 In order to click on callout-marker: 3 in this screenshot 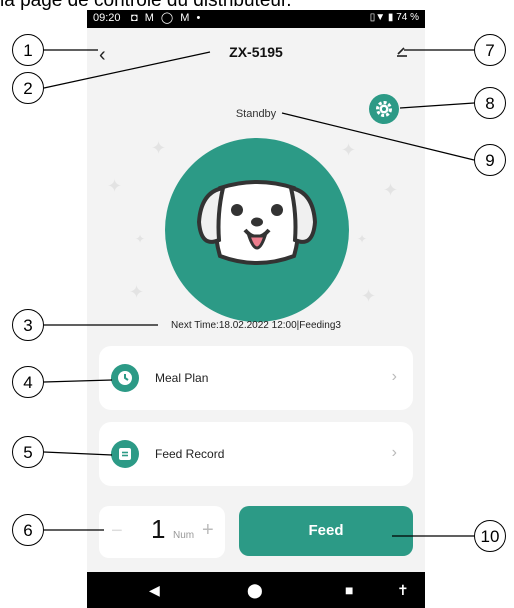, I will do `click(28, 325)`.